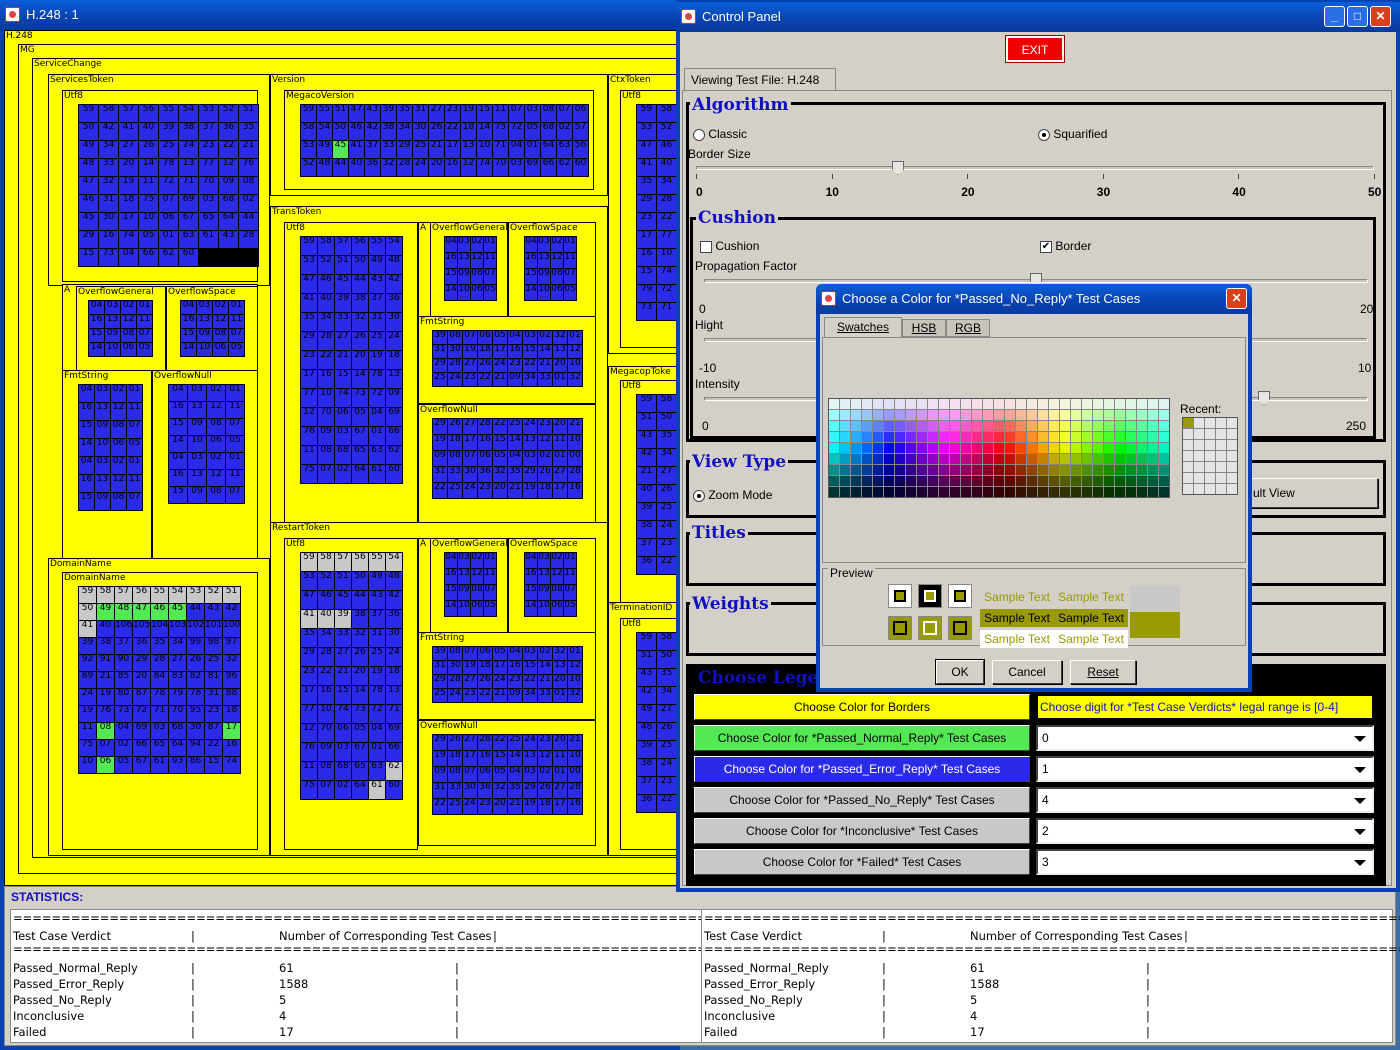  I want to click on test-case-cell: 88, so click(231, 697).